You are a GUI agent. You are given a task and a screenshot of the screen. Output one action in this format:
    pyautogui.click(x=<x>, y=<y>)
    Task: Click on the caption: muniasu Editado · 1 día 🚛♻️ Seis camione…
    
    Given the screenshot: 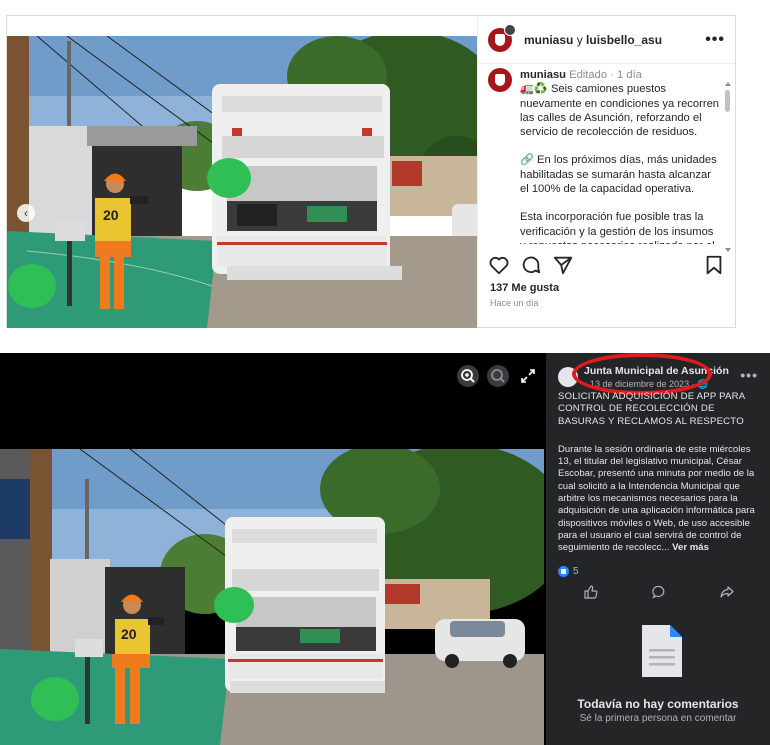 What is the action you would take?
    pyautogui.click(x=604, y=156)
    